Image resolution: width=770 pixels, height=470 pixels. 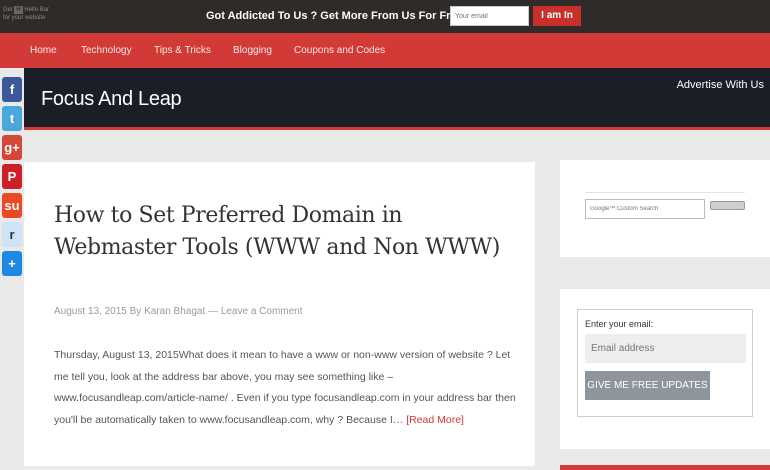 What do you see at coordinates (720, 85) in the screenshot?
I see `advertise-link: Advertise With Us` at bounding box center [720, 85].